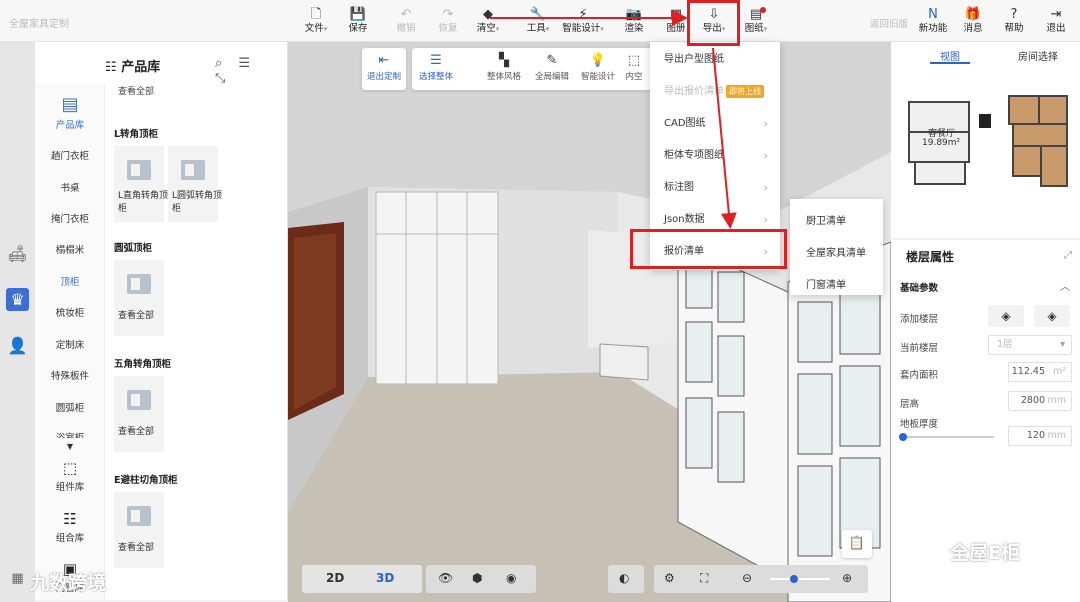 This screenshot has width=1080, height=602. What do you see at coordinates (950, 55) in the screenshot?
I see `tab-view: 视图` at bounding box center [950, 55].